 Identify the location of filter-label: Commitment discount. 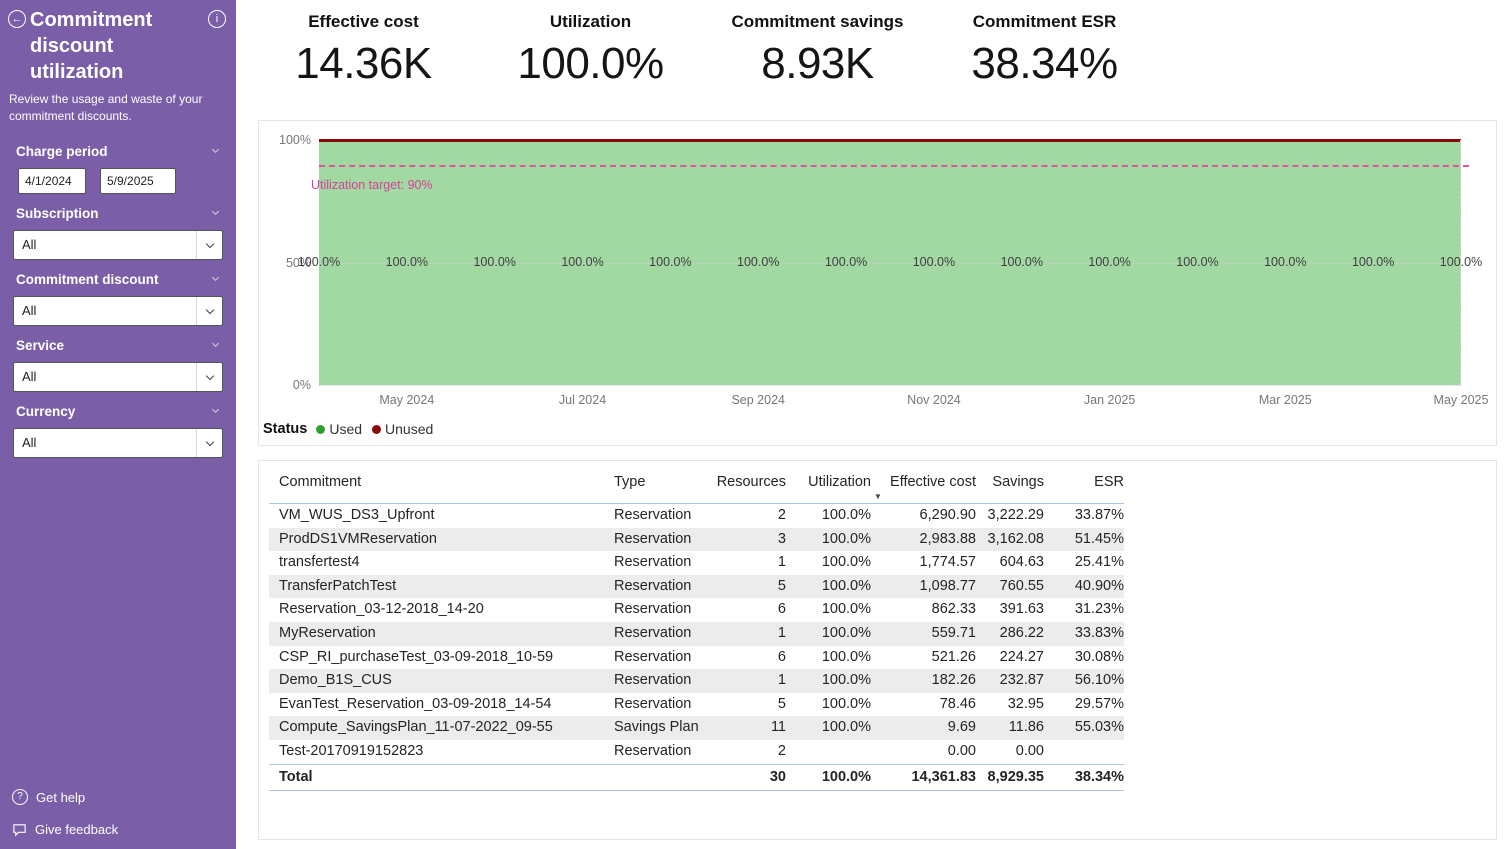
(87, 279).